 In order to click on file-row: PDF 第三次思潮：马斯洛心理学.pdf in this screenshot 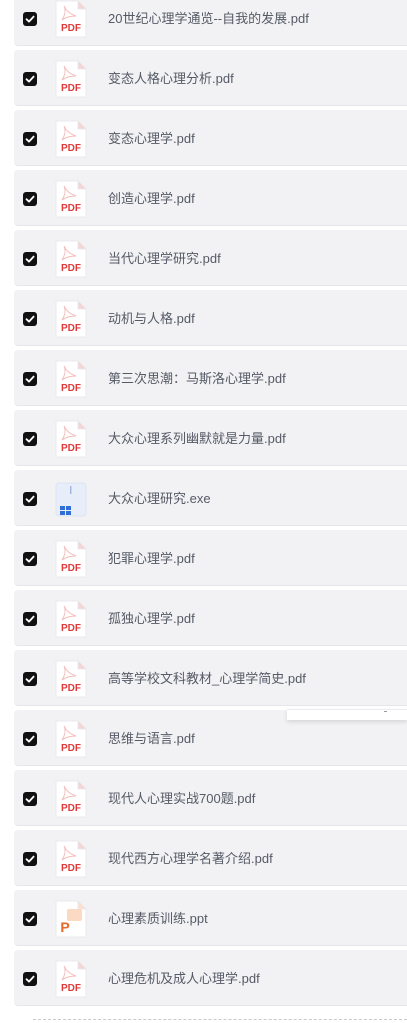, I will do `click(210, 378)`.